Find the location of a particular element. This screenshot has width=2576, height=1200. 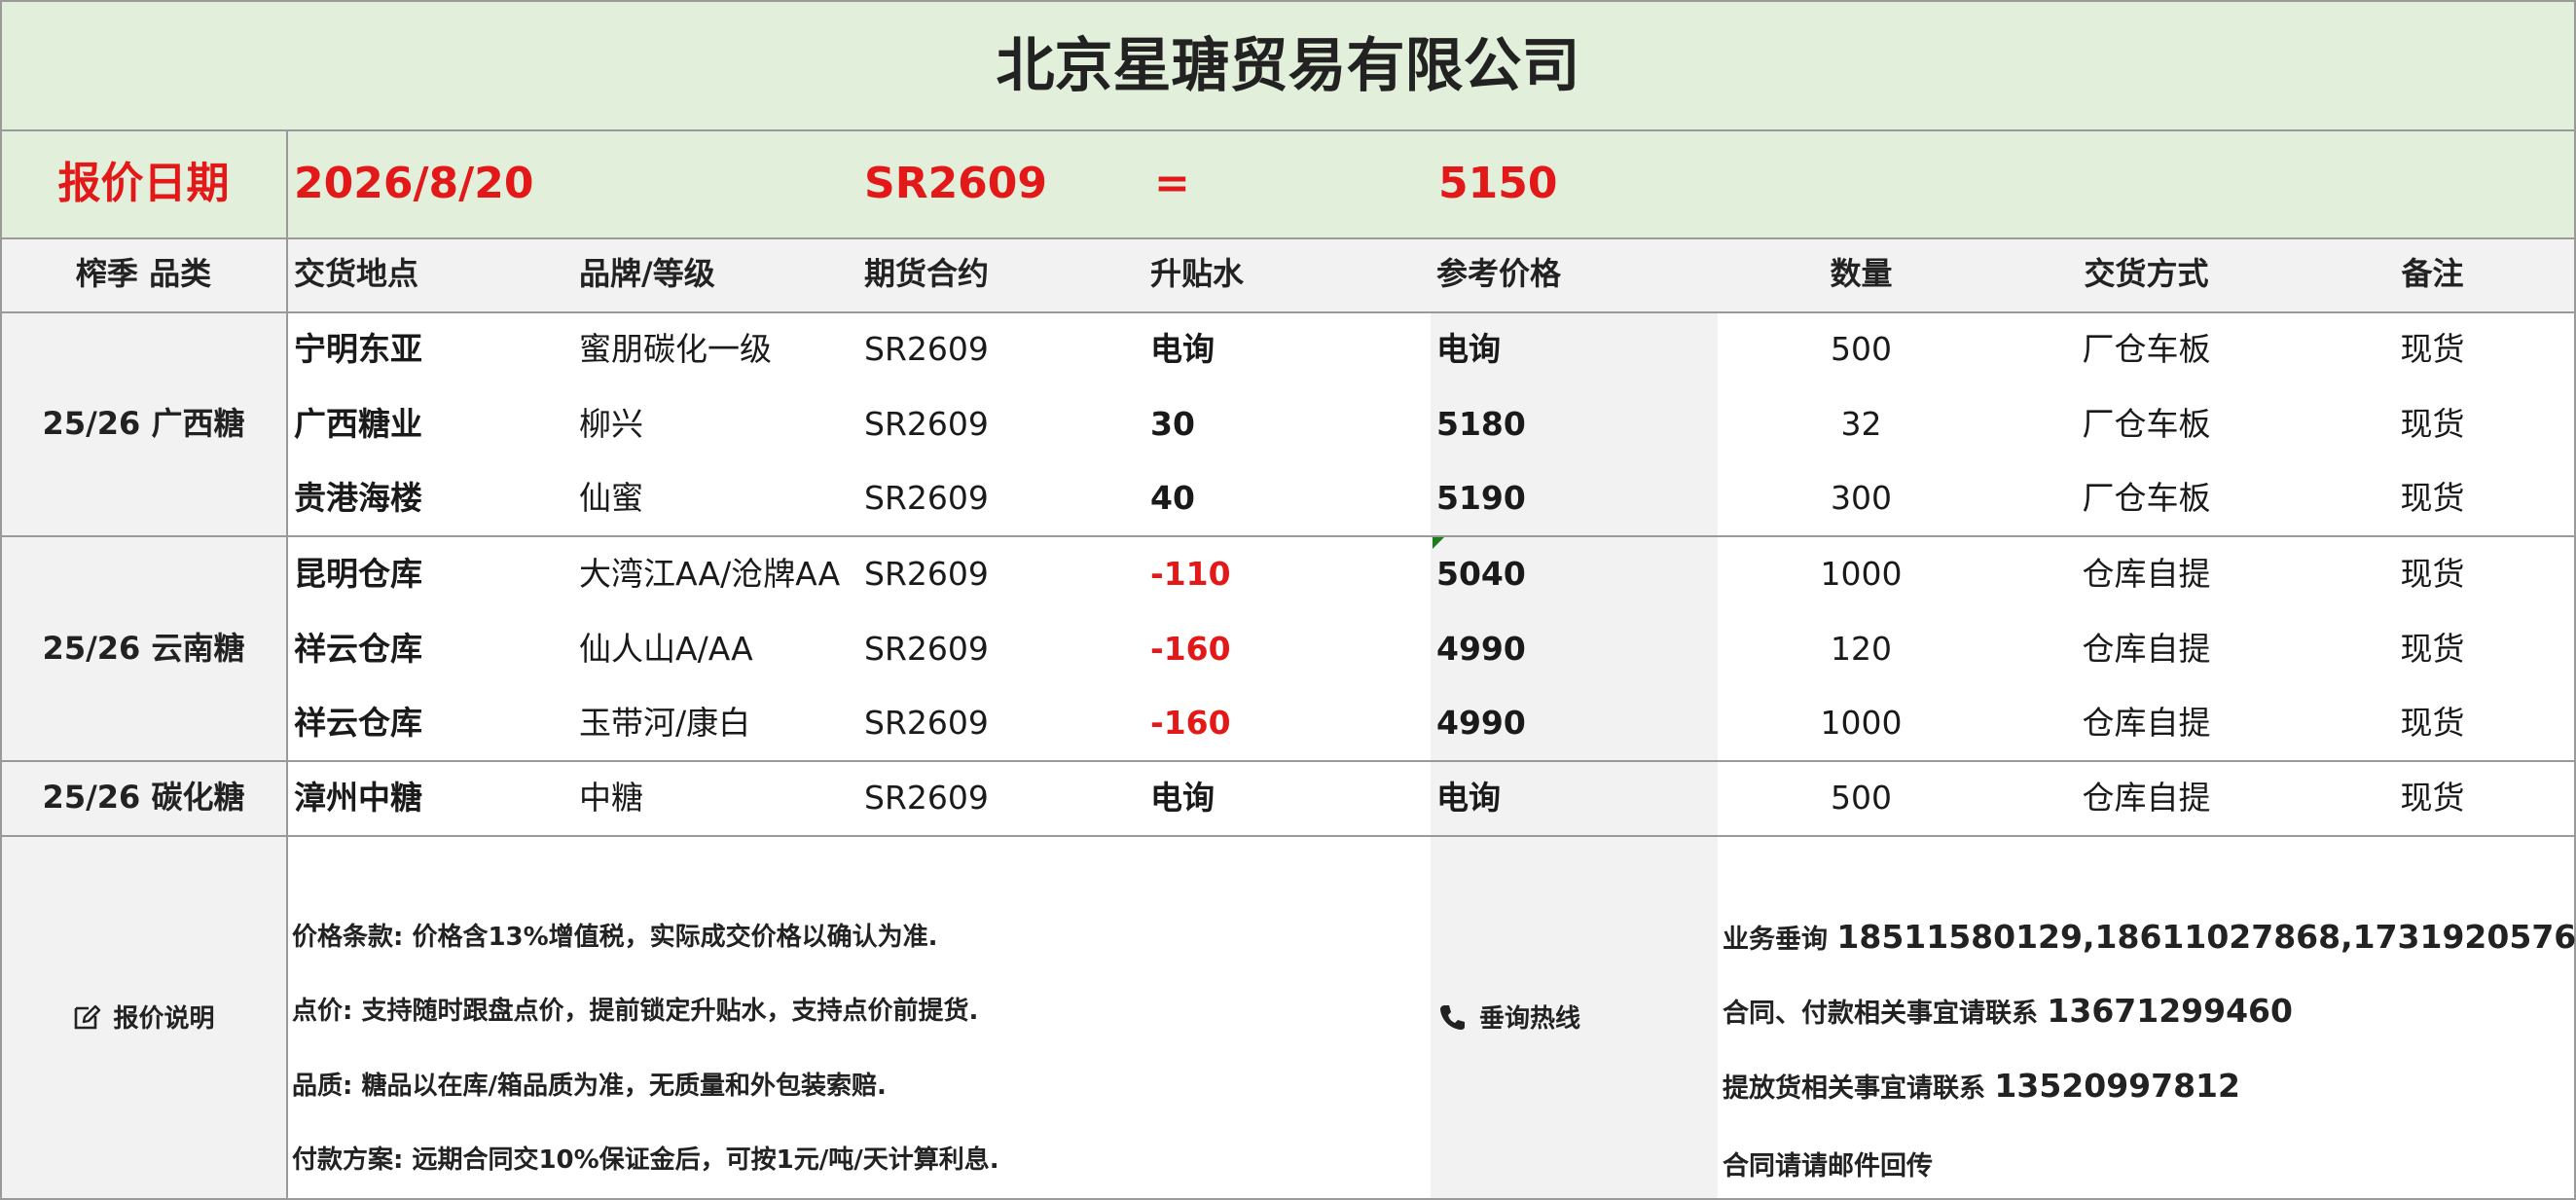

header-futures: 期货合约 is located at coordinates (927, 273).